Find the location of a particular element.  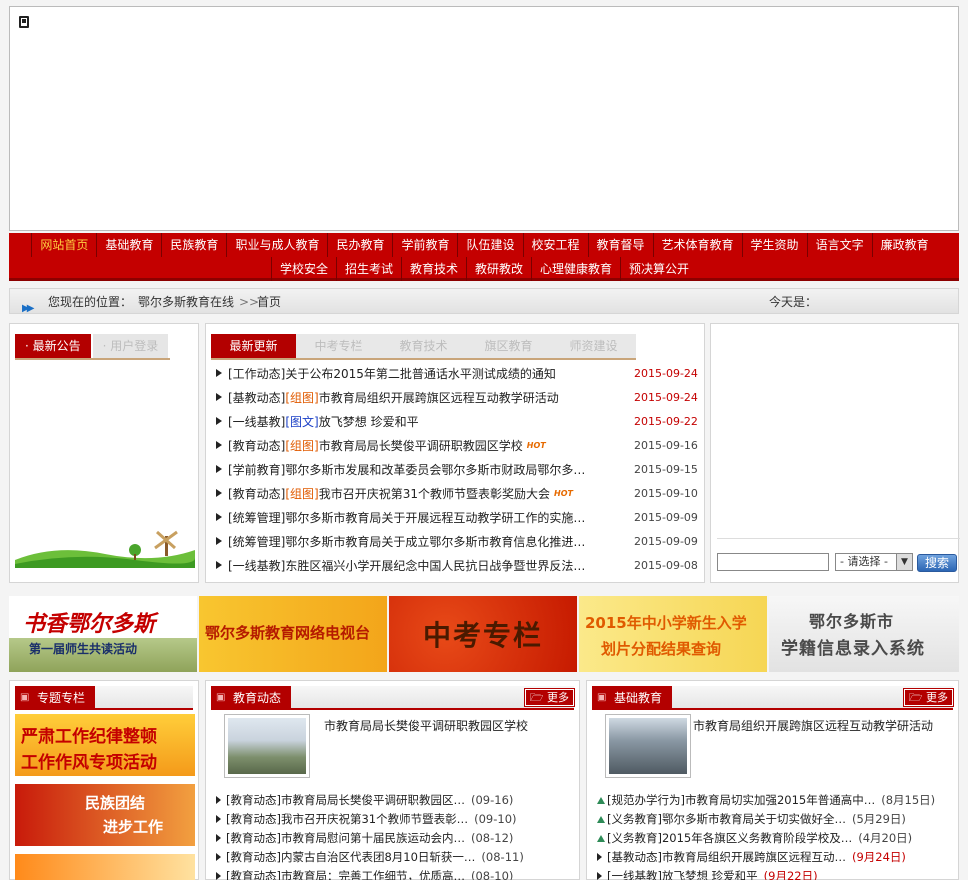

promo-reading-activity: 书香鄂尔多斯 第一届师生共读活动 is located at coordinates (103, 634).